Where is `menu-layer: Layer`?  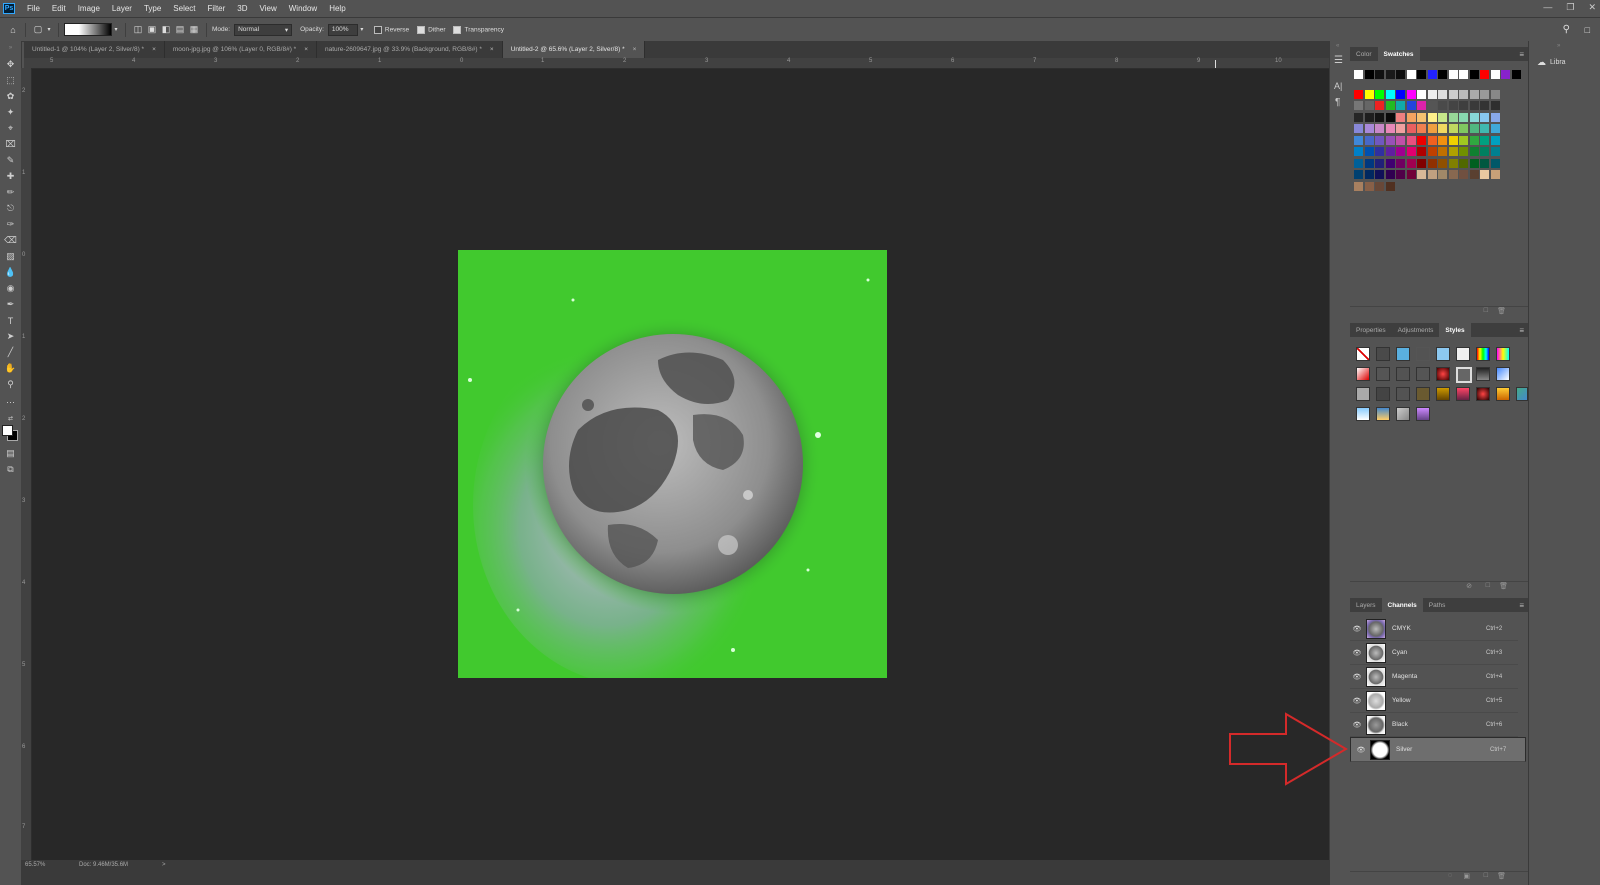
menu-layer: Layer is located at coordinates (122, 8).